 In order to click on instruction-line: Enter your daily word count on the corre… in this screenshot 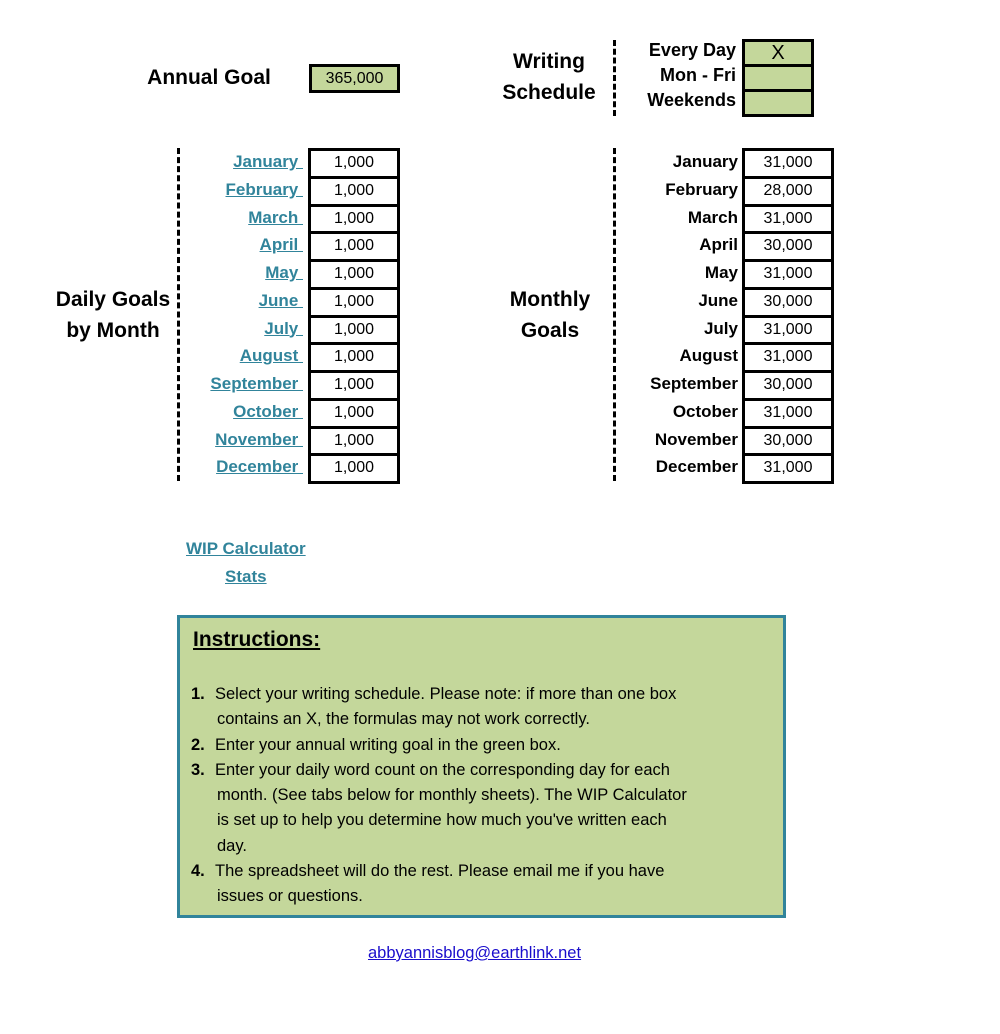, I will do `click(442, 769)`.